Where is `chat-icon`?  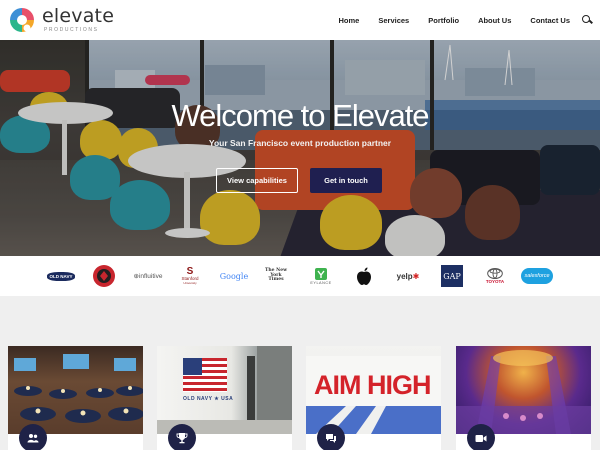 chat-icon is located at coordinates (331, 437).